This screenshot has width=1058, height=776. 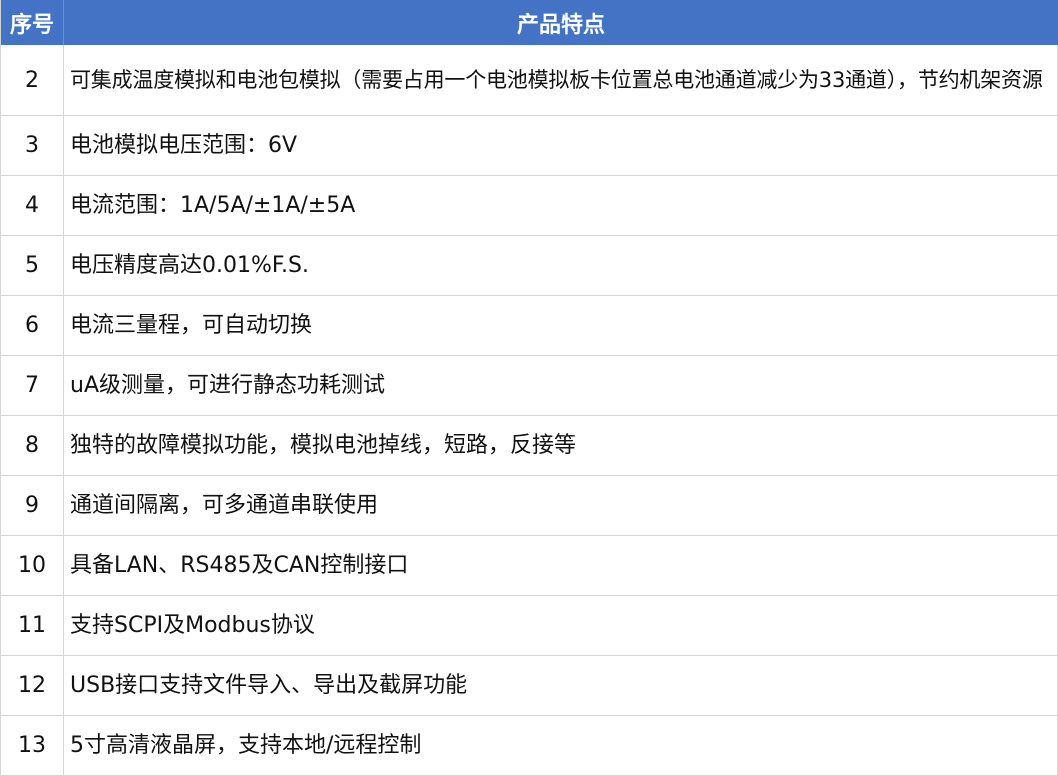 I want to click on table-row: 8 独特的故障模拟功能，模拟电池掉线，短路，反接等, so click(x=529, y=446).